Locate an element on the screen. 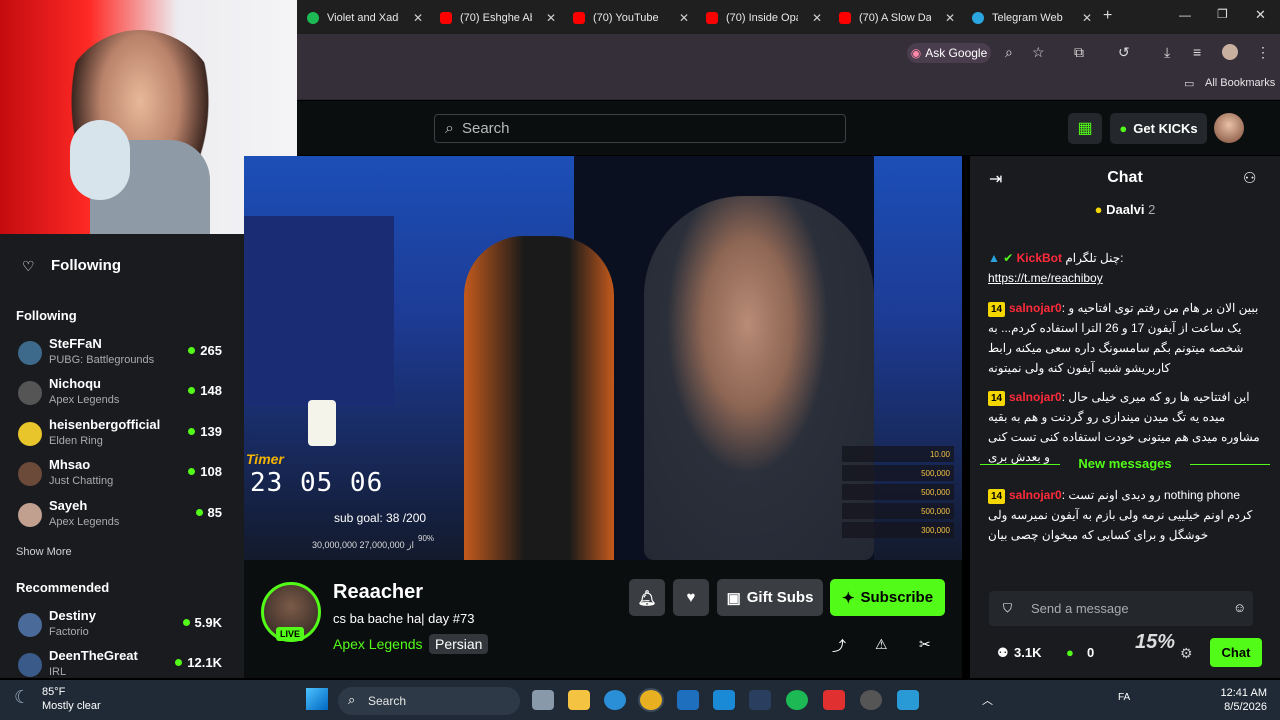 The image size is (1280, 720). clip-icon: ✂ is located at coordinates (925, 644).